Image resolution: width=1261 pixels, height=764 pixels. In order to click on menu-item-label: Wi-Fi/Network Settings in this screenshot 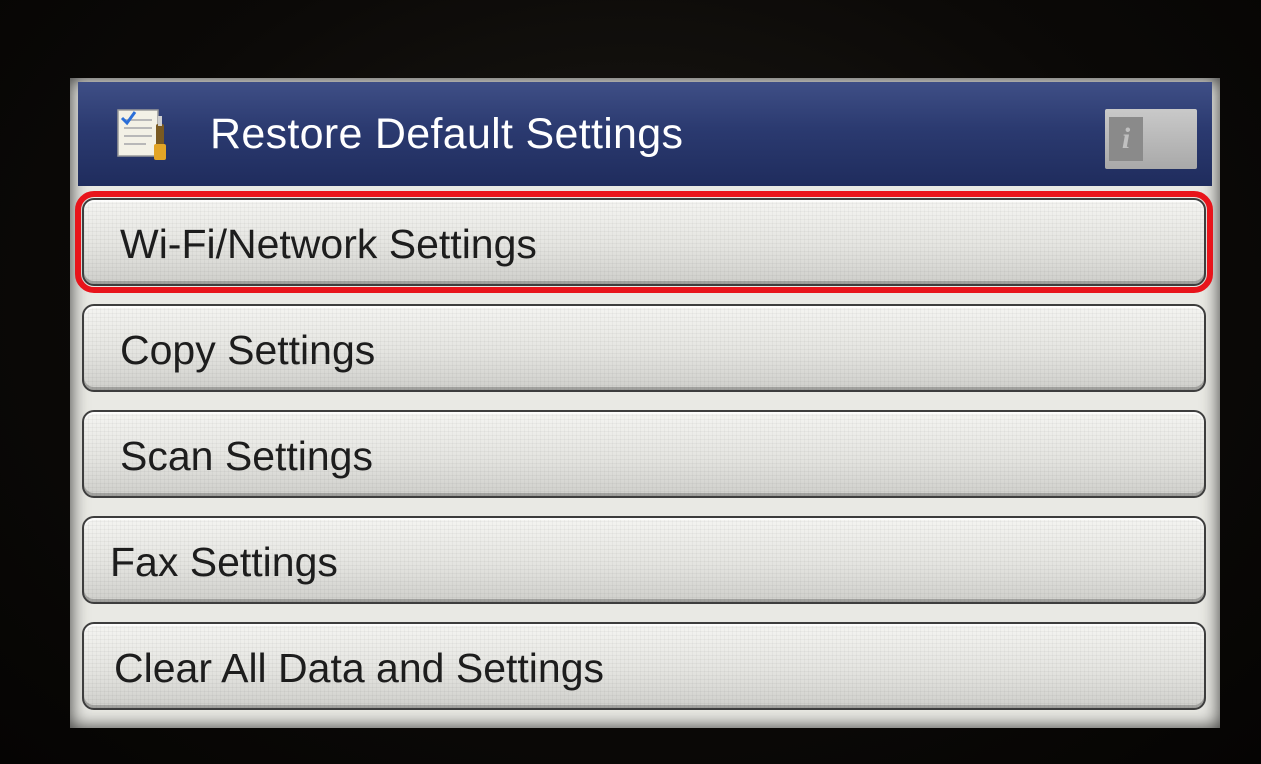, I will do `click(328, 244)`.